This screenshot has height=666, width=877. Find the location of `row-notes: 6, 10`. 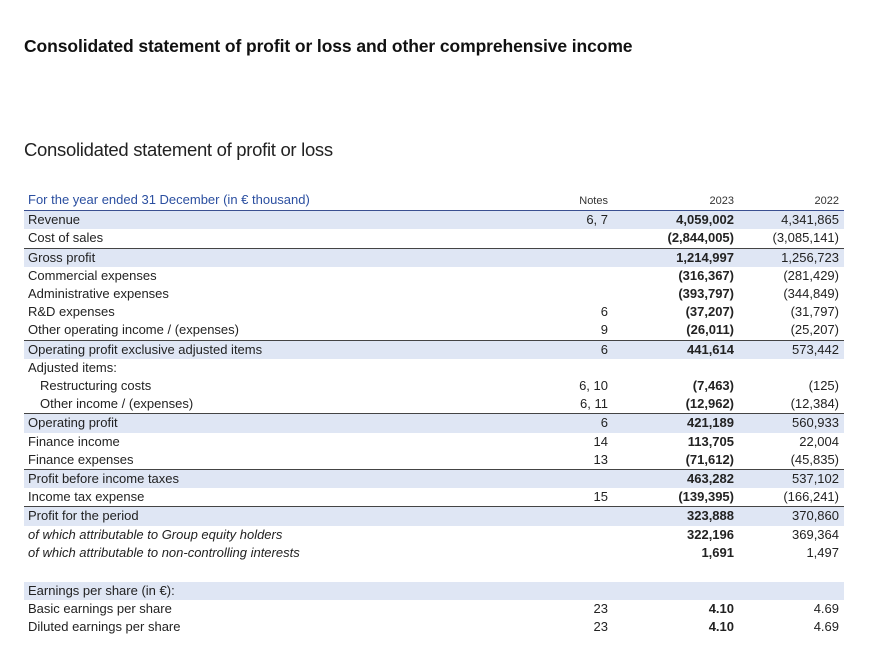

row-notes: 6, 10 is located at coordinates (593, 386).